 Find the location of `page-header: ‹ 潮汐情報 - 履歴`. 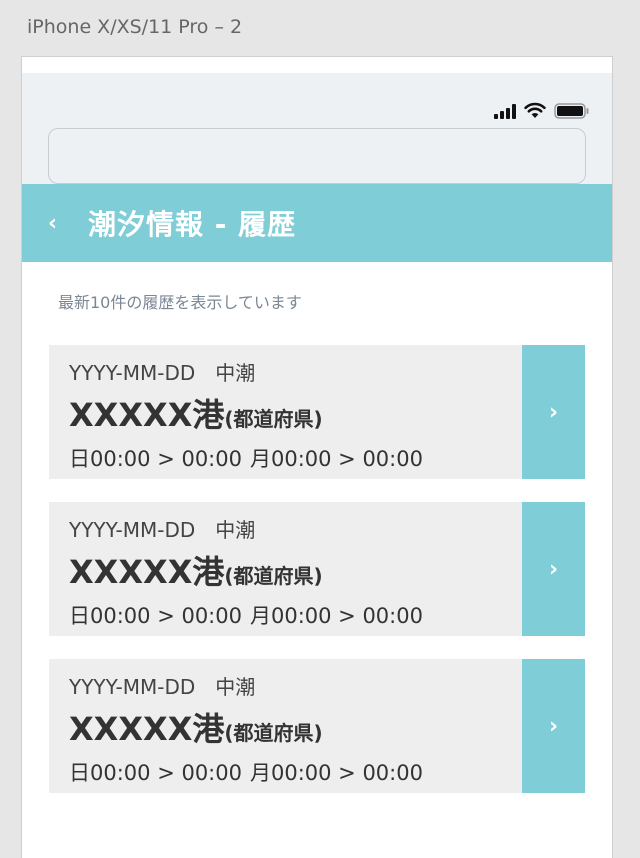

page-header: ‹ 潮汐情報 - 履歴 is located at coordinates (317, 223).